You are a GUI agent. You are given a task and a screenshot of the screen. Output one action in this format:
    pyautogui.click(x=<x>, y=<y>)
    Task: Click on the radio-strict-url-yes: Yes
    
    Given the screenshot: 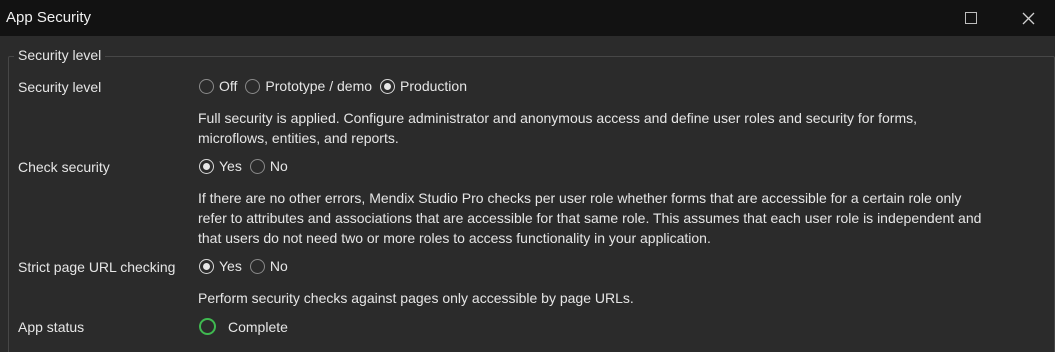 What is the action you would take?
    pyautogui.click(x=220, y=266)
    